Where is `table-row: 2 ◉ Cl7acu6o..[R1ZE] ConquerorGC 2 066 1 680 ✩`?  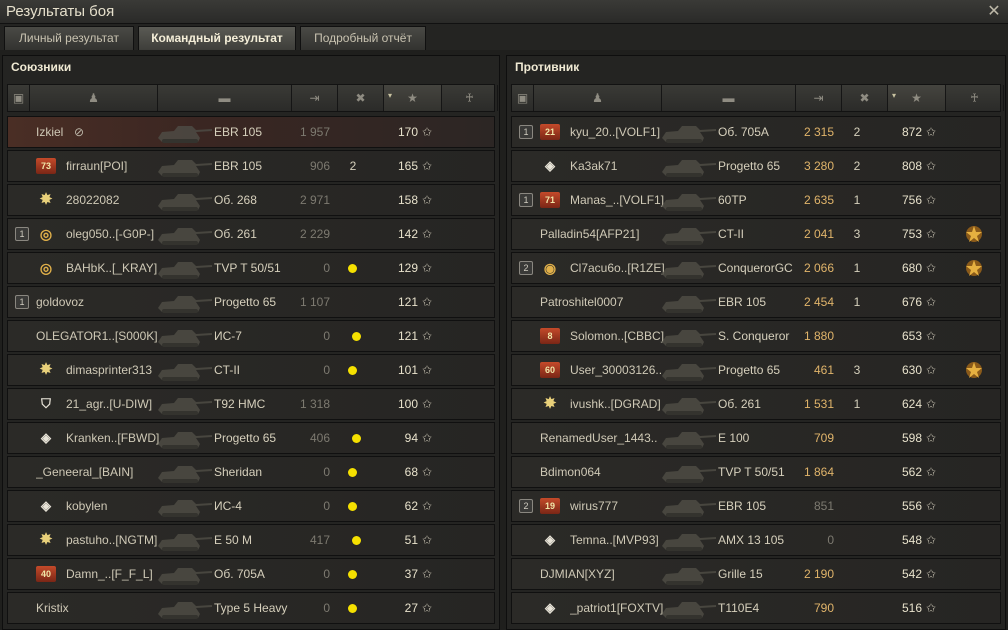
table-row: 2 ◉ Cl7acu6o..[R1ZE] ConquerorGC 2 066 1 680 ✩ is located at coordinates (756, 268).